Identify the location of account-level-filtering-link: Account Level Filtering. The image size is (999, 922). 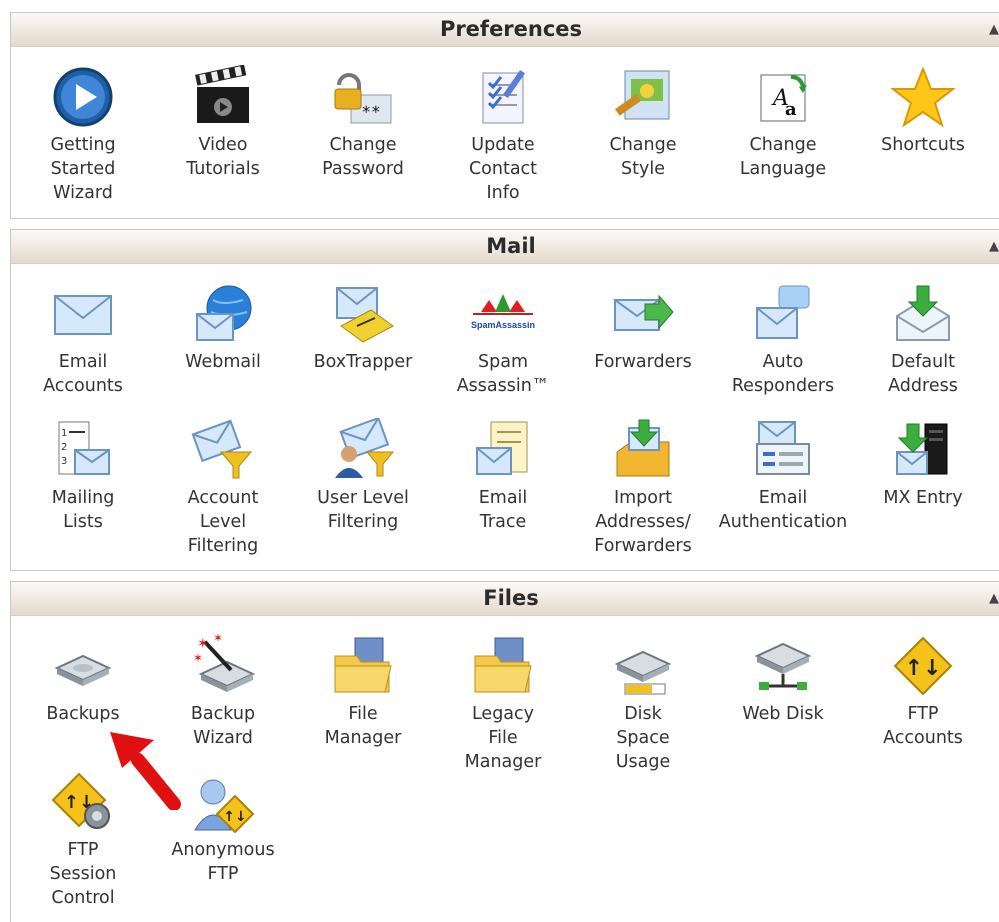
(223, 488).